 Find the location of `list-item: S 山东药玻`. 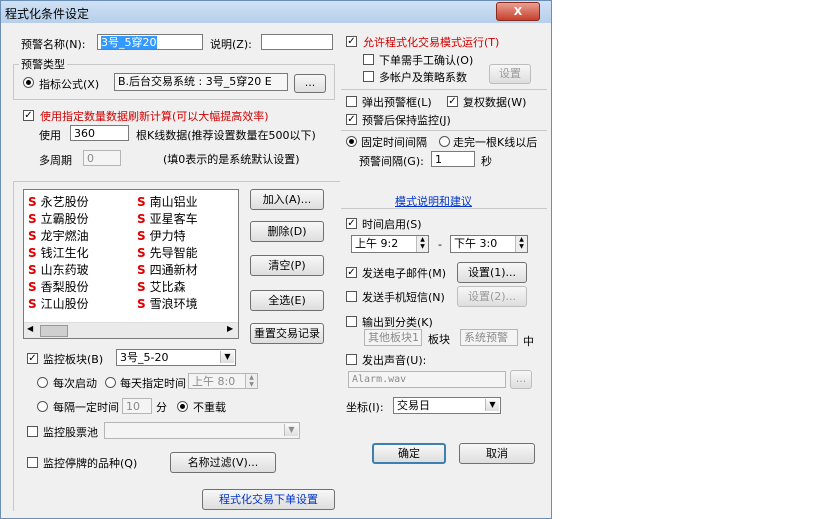

list-item: S 山东药玻 is located at coordinates (58, 269).